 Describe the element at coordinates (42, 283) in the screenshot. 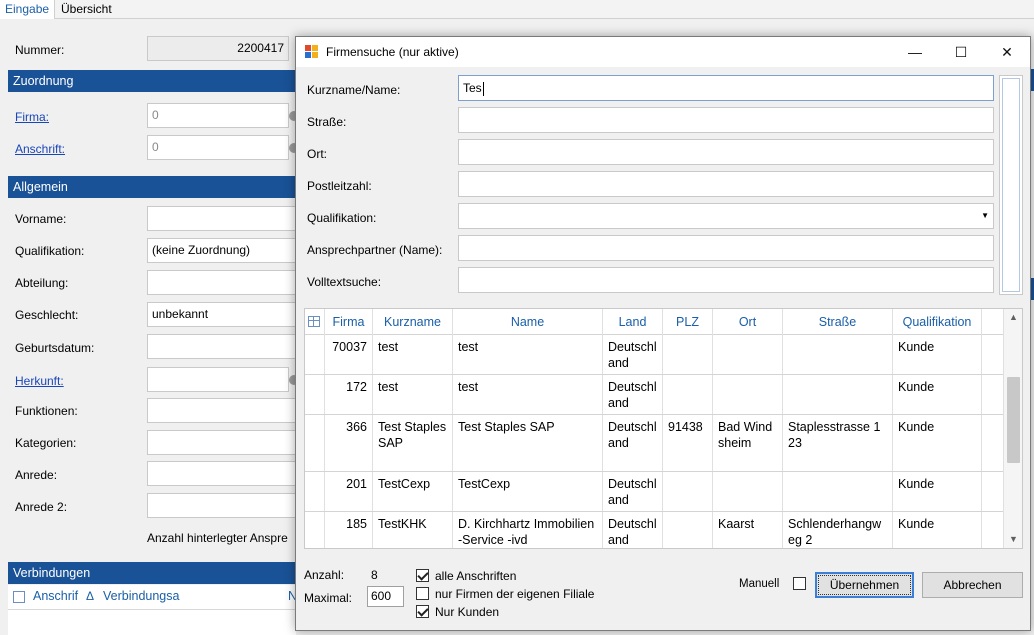

I see `abteilung-label: Abteilung:` at that location.